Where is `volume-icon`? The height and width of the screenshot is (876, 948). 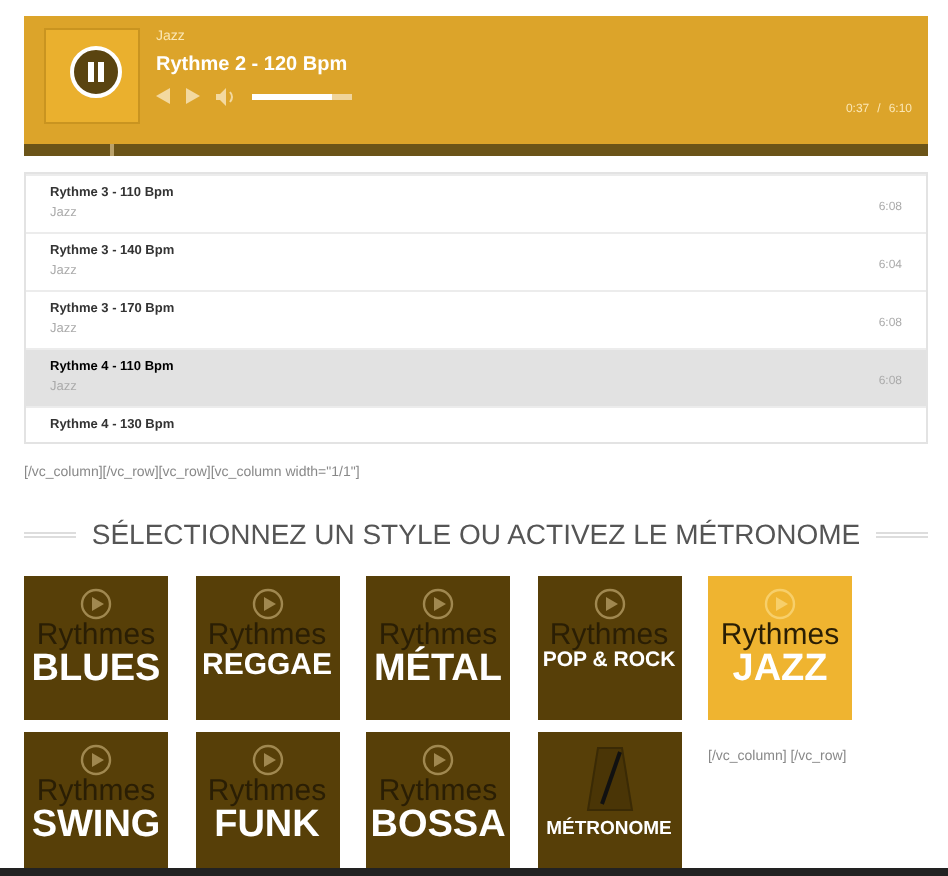 volume-icon is located at coordinates (226, 96).